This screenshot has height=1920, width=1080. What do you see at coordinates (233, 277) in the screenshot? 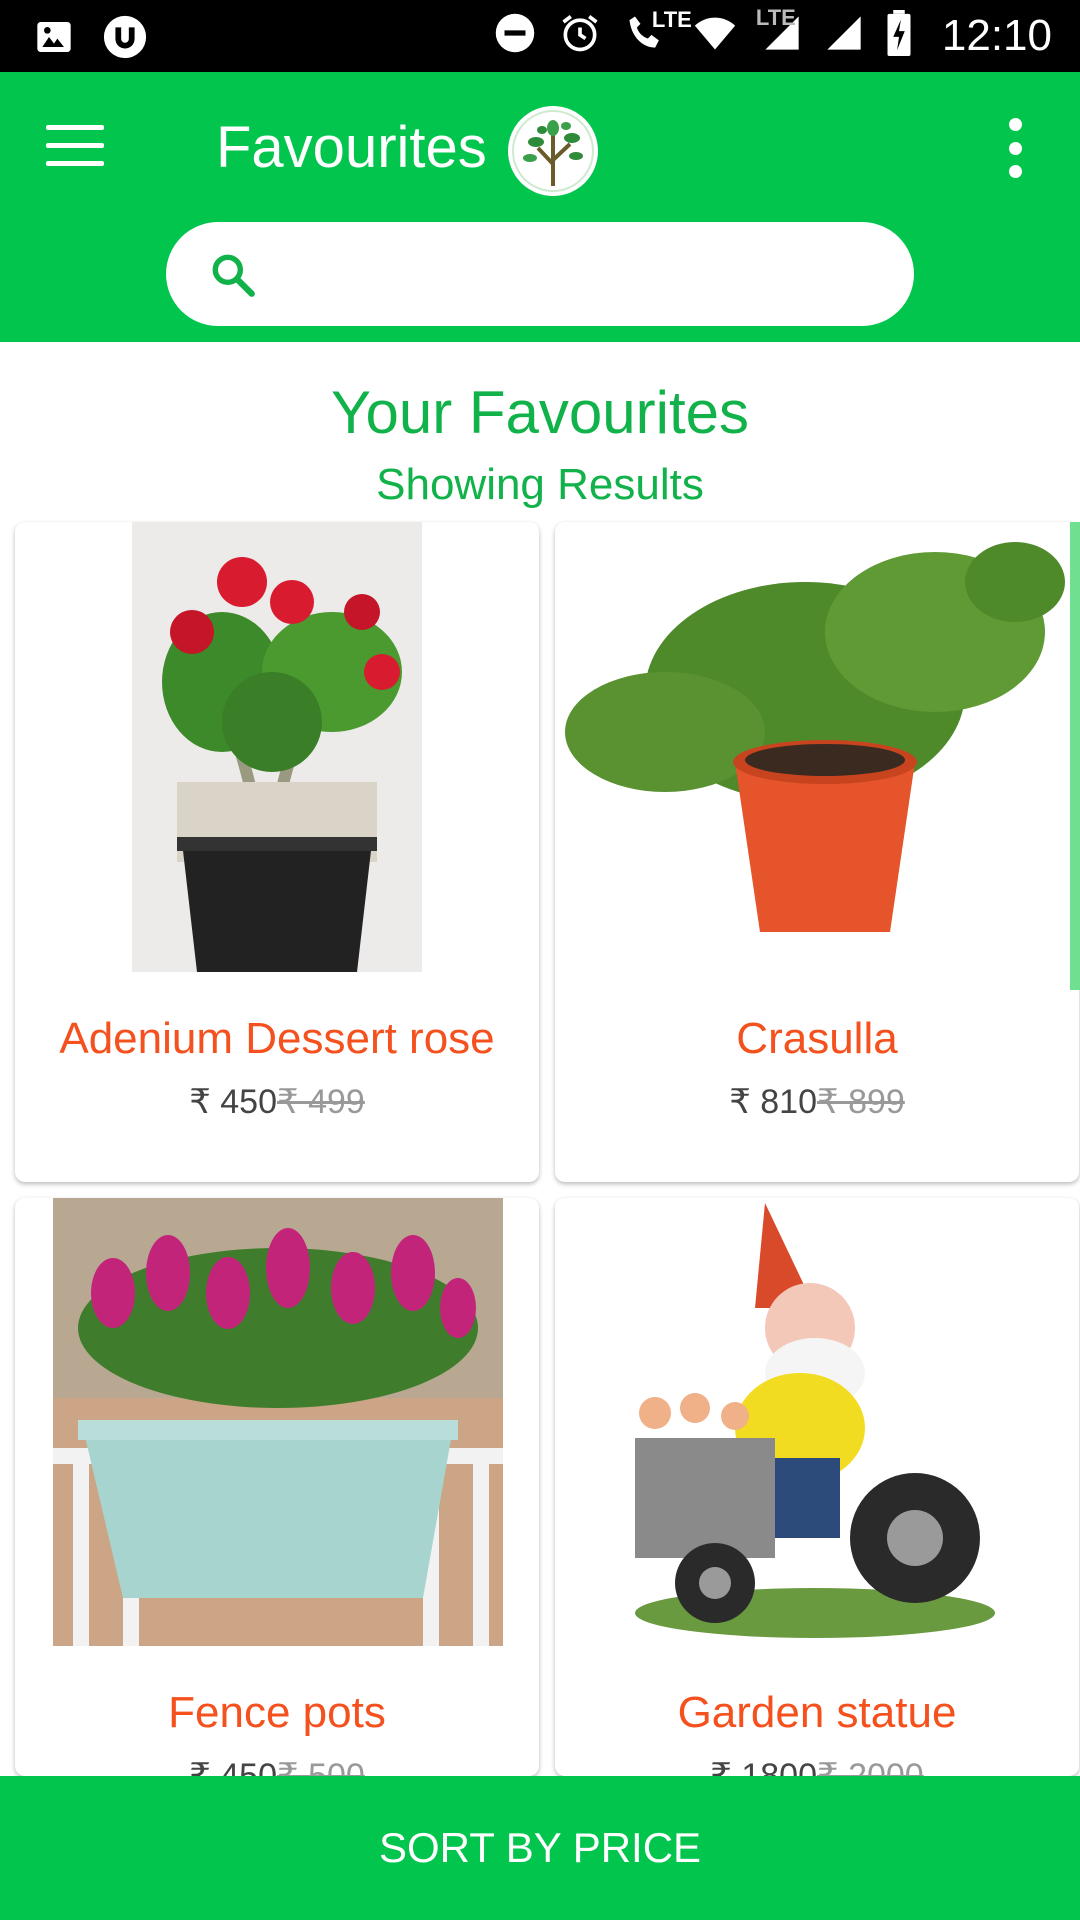
I see `search-icon` at bounding box center [233, 277].